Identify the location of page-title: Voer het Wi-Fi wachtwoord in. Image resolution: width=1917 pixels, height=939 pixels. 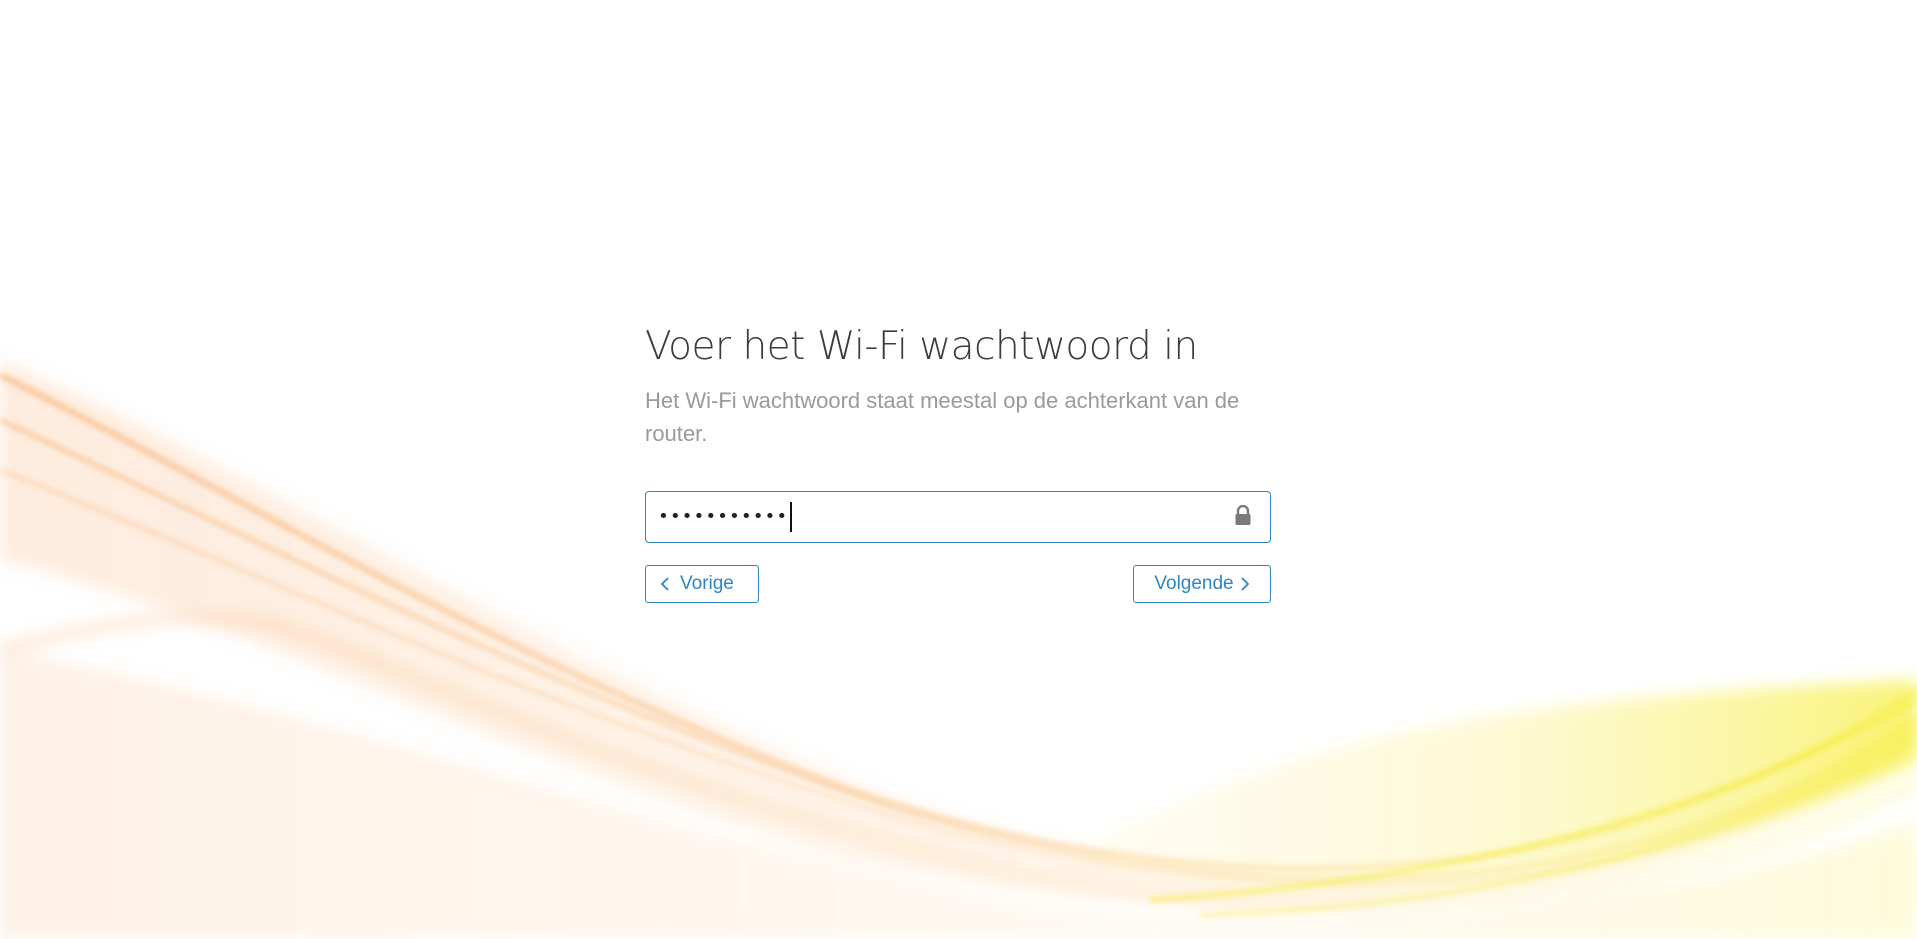
(921, 346).